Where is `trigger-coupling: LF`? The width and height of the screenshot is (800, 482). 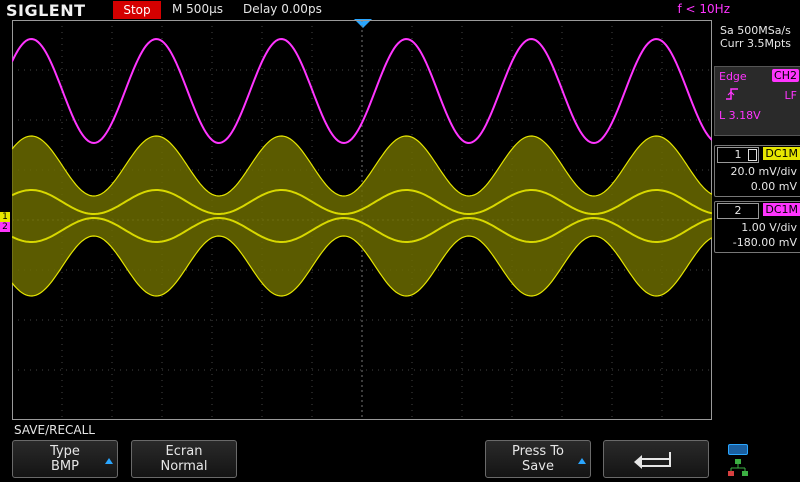 trigger-coupling: LF is located at coordinates (790, 95).